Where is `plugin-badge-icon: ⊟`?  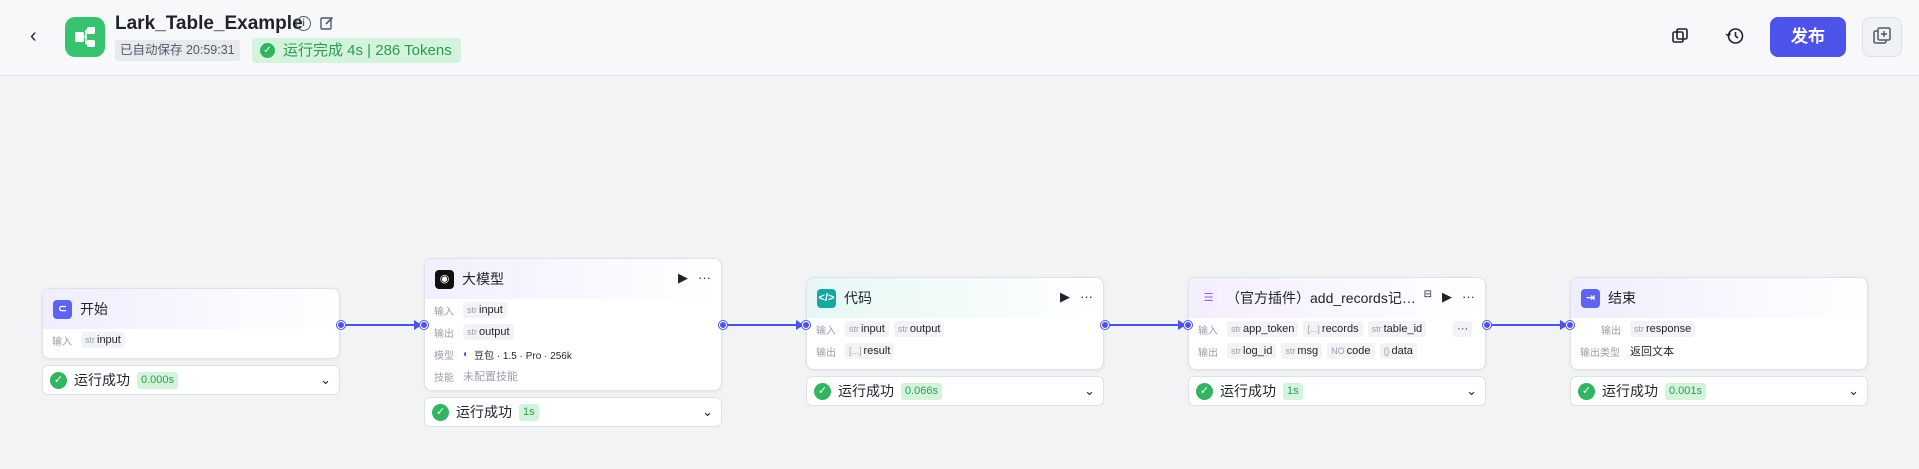
plugin-badge-icon: ⊟ is located at coordinates (1427, 294).